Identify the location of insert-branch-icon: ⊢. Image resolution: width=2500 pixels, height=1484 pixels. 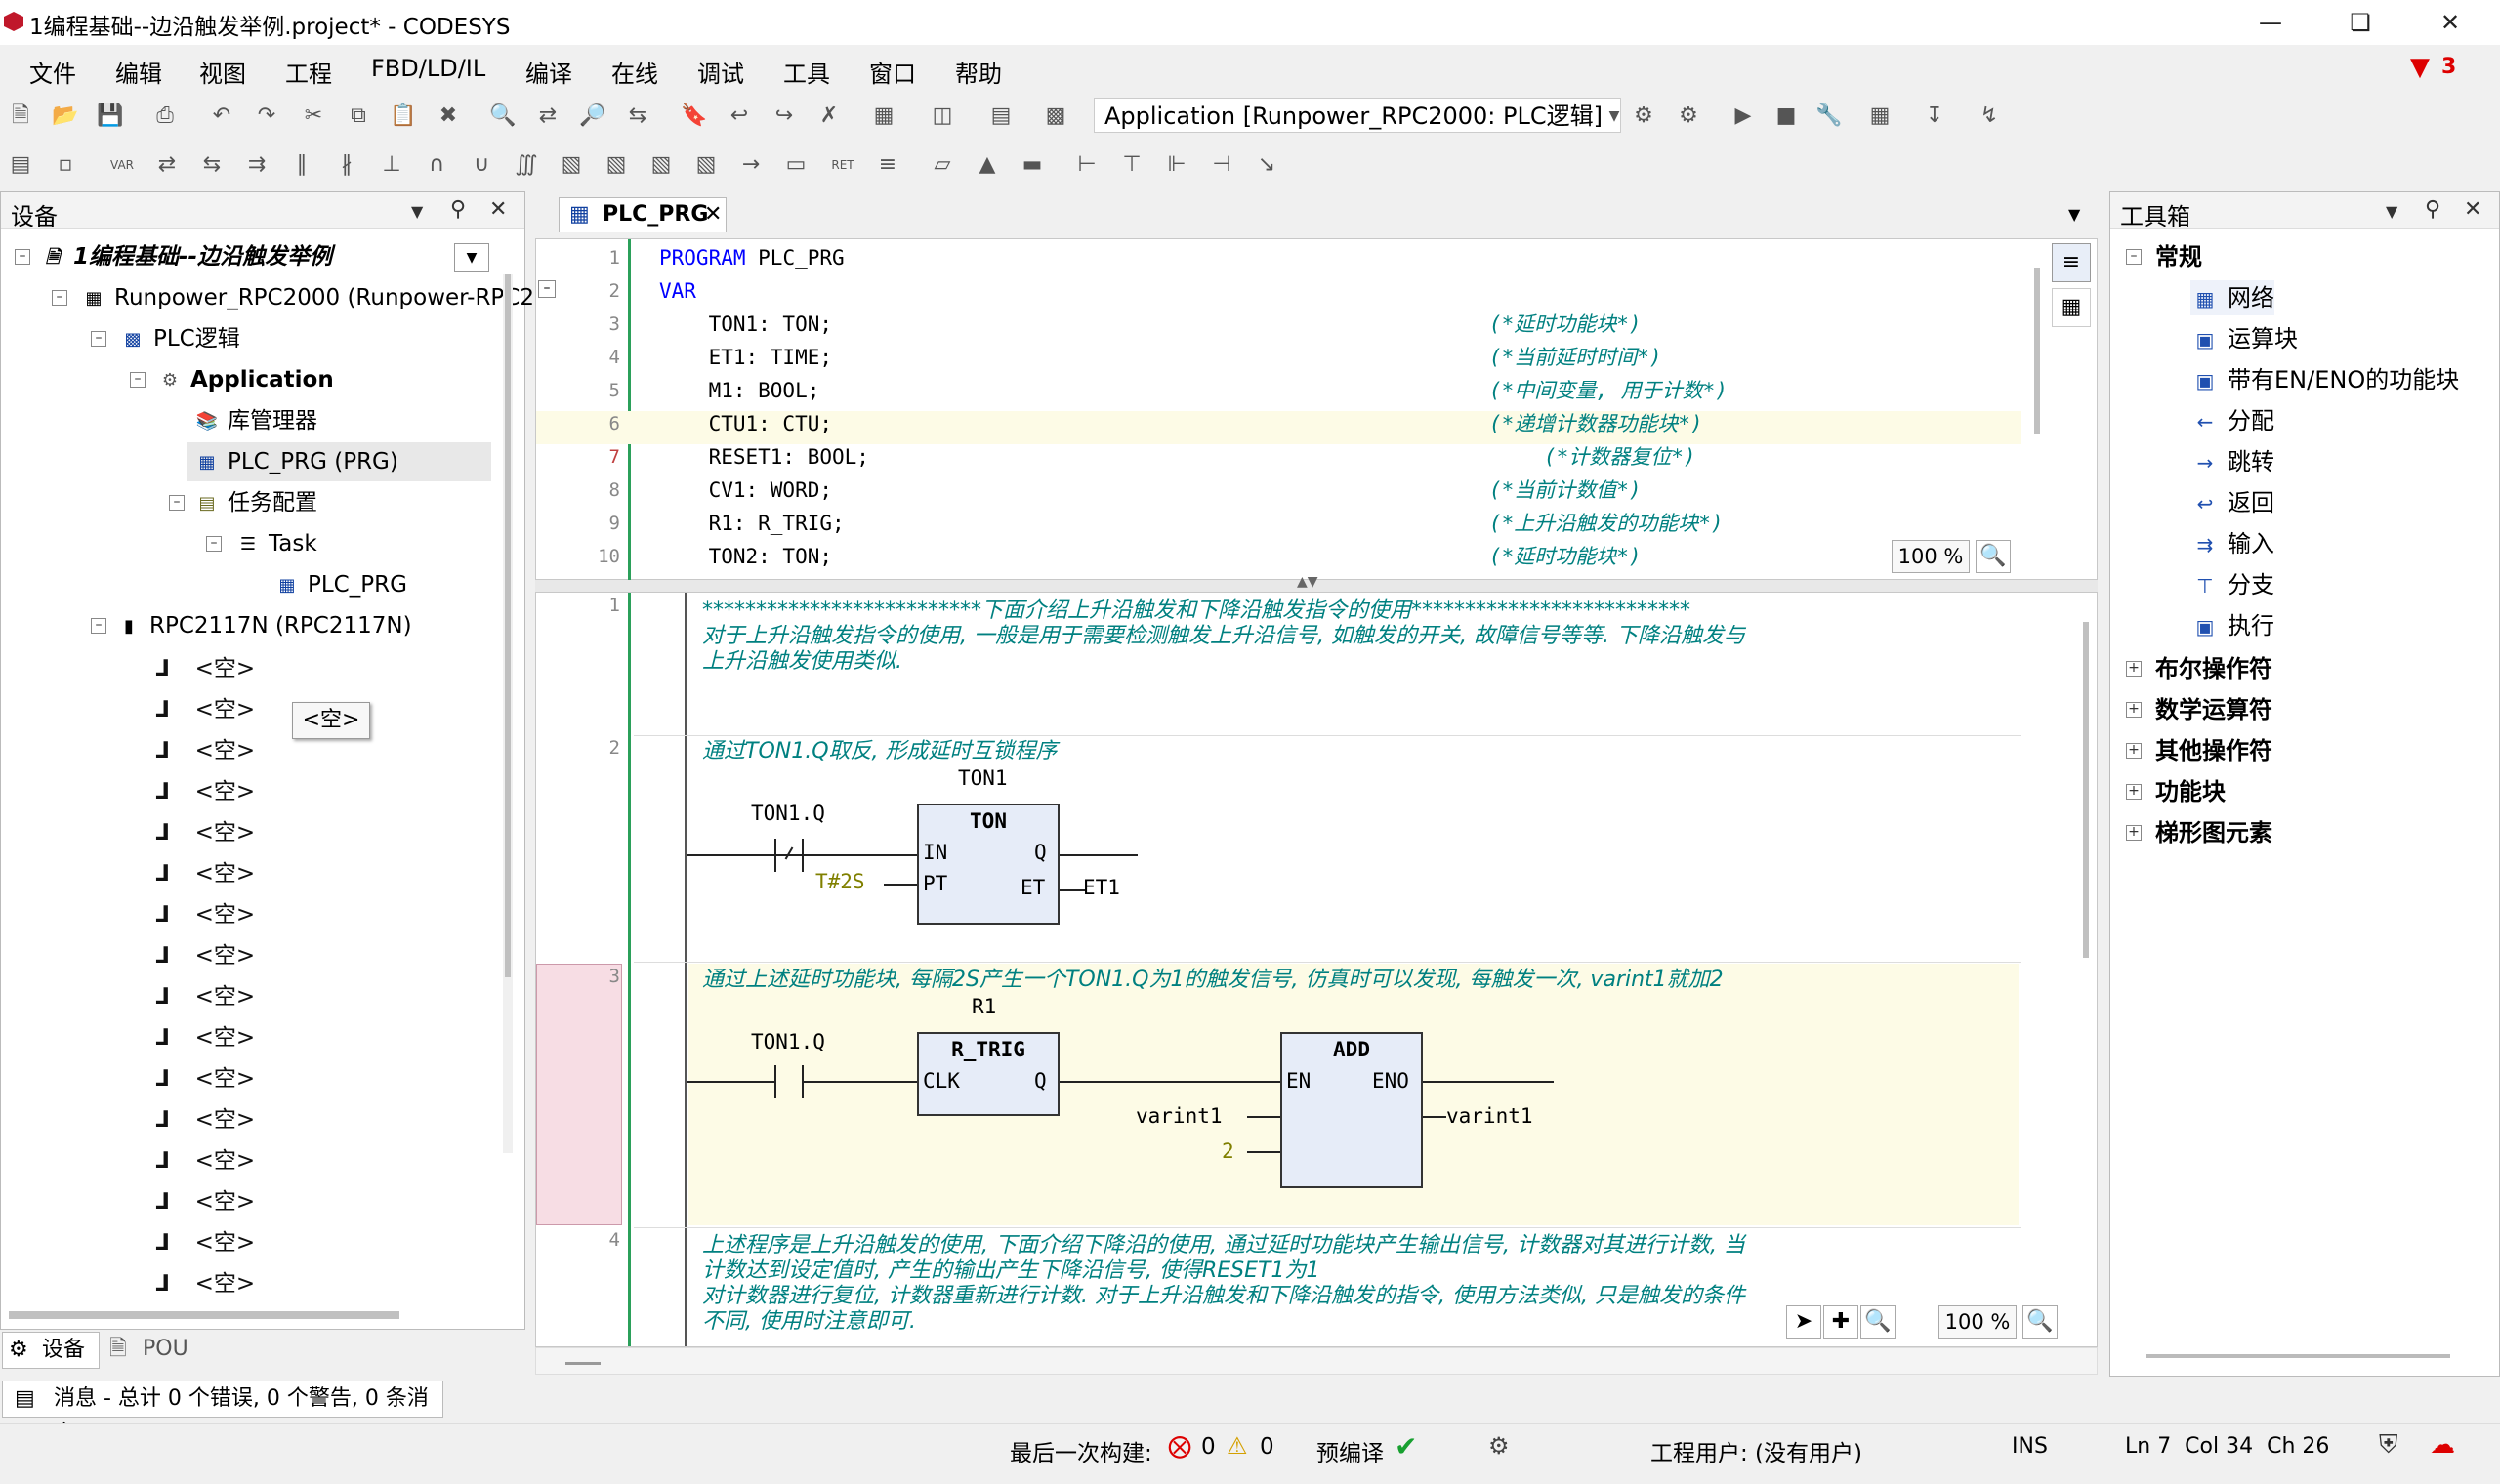
(1087, 165).